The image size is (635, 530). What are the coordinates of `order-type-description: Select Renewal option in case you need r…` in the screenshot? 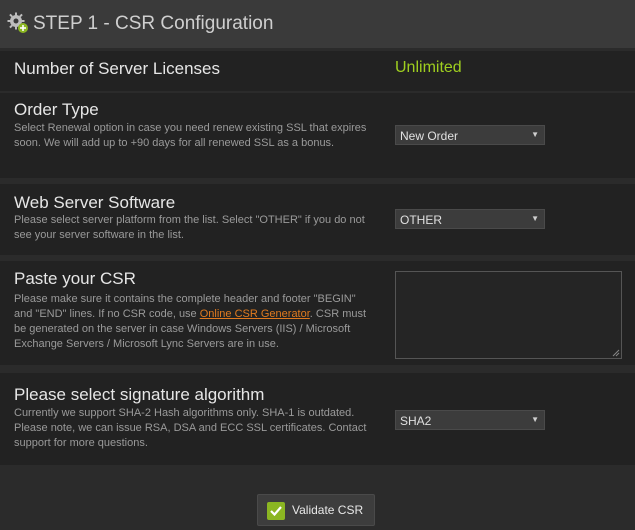 It's located at (190, 135).